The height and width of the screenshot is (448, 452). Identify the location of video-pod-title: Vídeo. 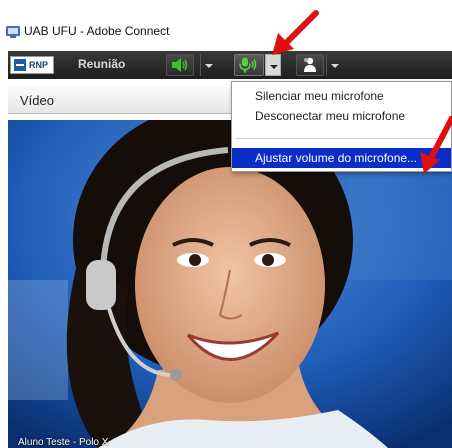
(37, 100).